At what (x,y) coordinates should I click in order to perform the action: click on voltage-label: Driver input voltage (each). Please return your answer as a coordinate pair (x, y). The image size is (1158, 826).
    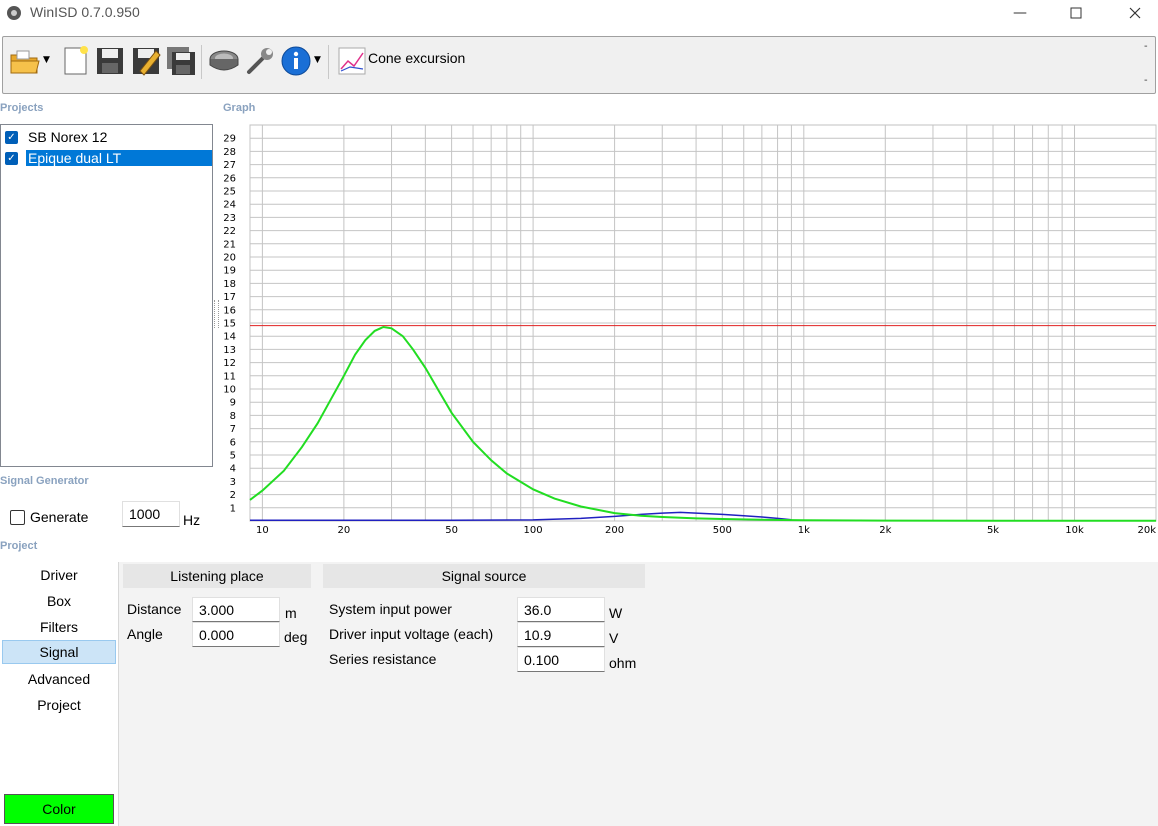
    Looking at the image, I should click on (411, 634).